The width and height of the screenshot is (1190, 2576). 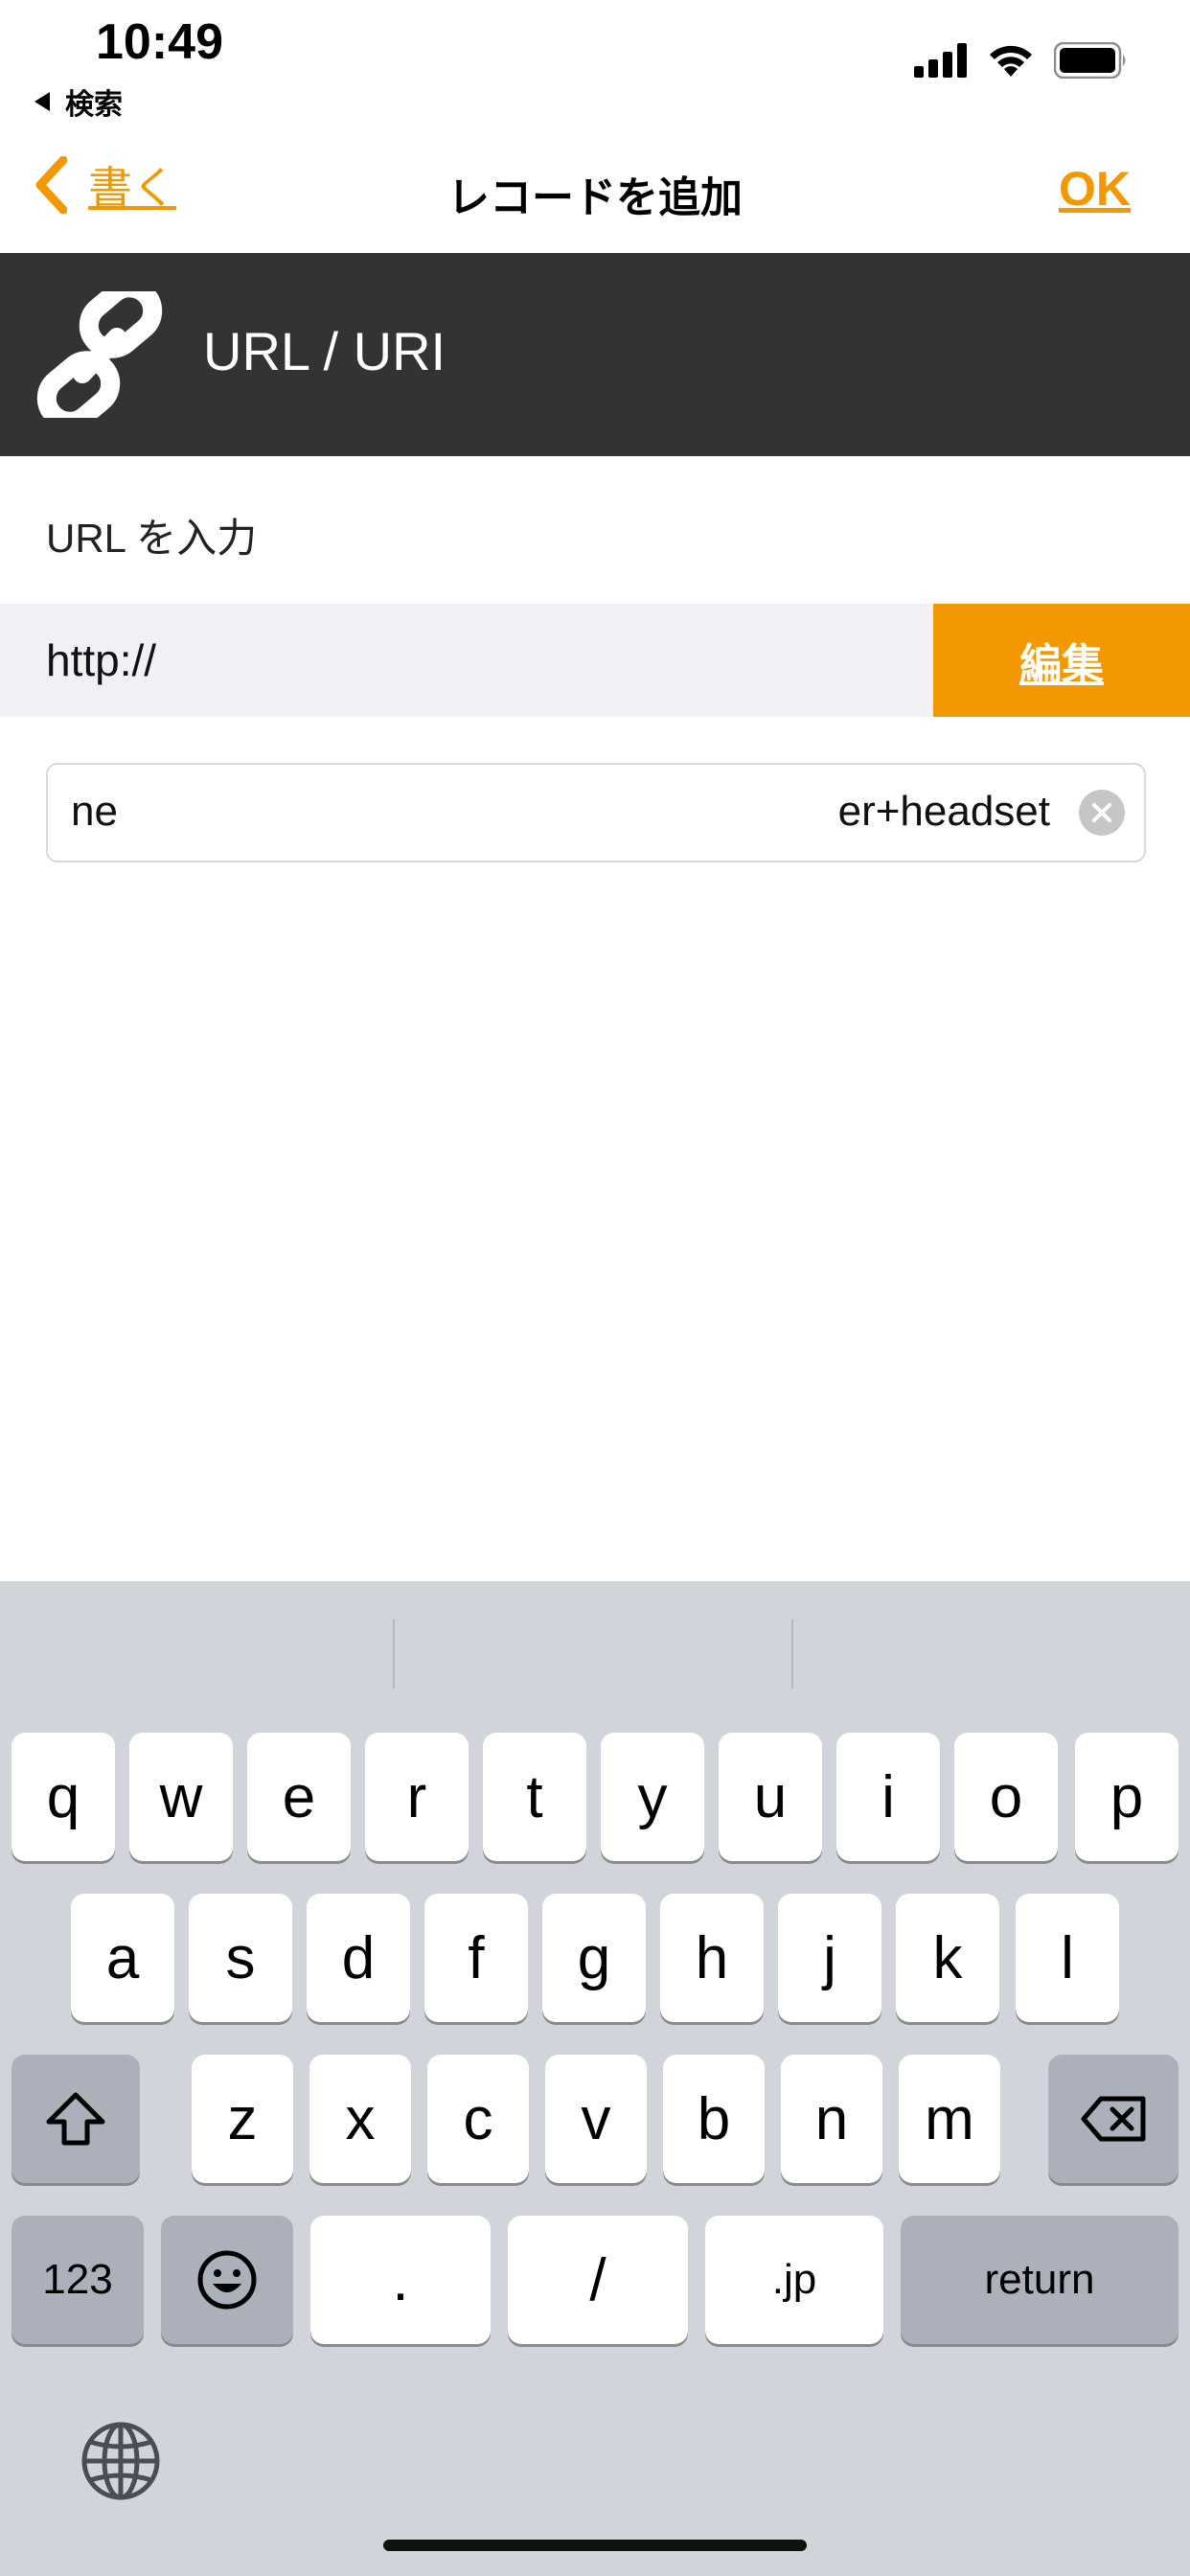 I want to click on key-o: o, so click(x=1006, y=1797).